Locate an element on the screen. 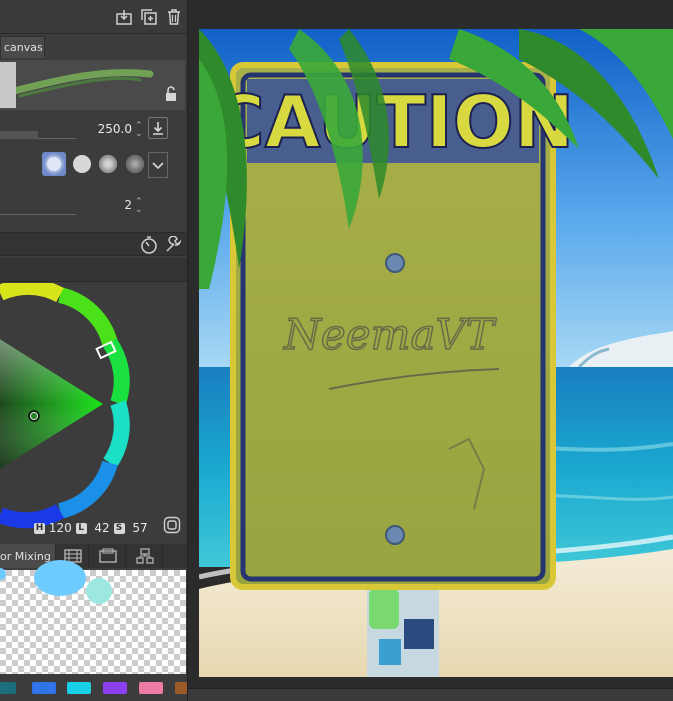 The width and height of the screenshot is (673, 701). sub-palette-tabs: or Mixing is located at coordinates (93, 556).